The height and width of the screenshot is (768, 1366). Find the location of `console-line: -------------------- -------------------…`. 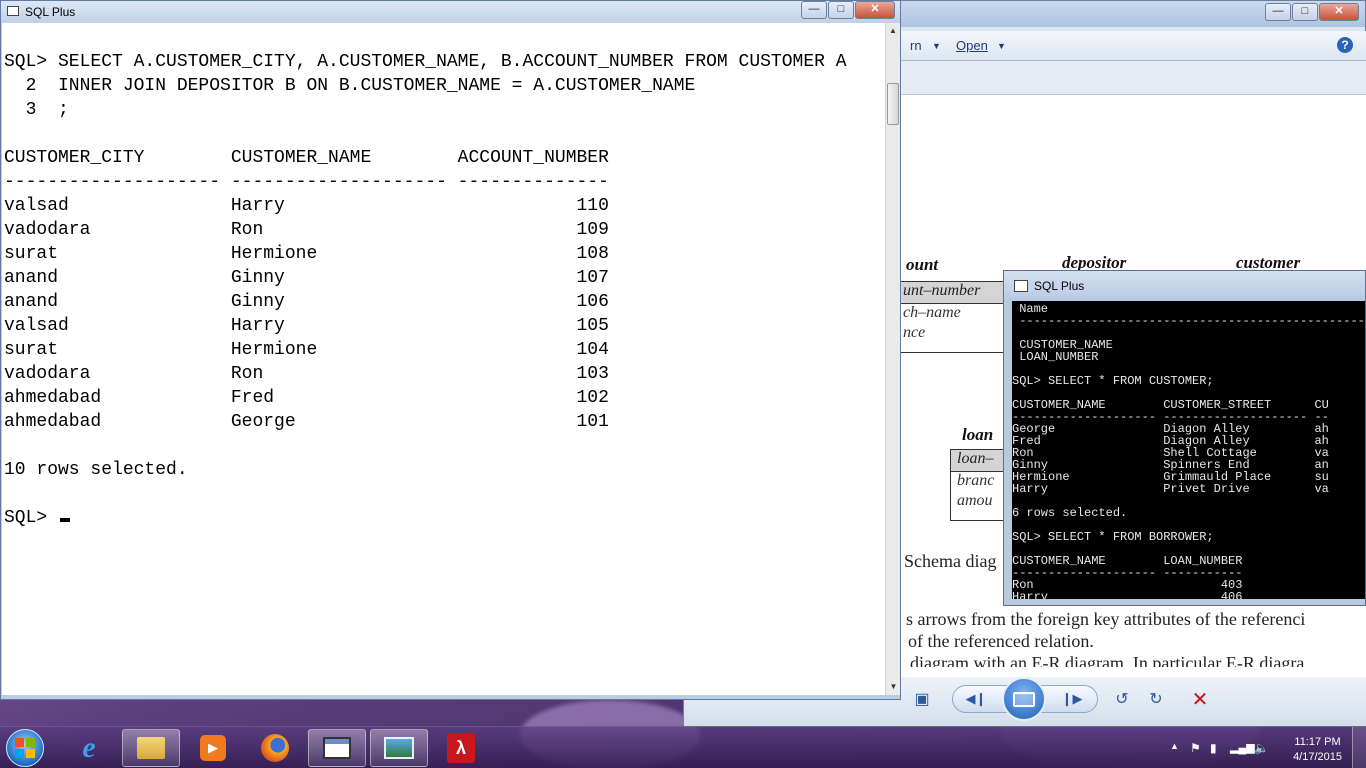

console-line: -------------------- -------------------… is located at coordinates (306, 182).